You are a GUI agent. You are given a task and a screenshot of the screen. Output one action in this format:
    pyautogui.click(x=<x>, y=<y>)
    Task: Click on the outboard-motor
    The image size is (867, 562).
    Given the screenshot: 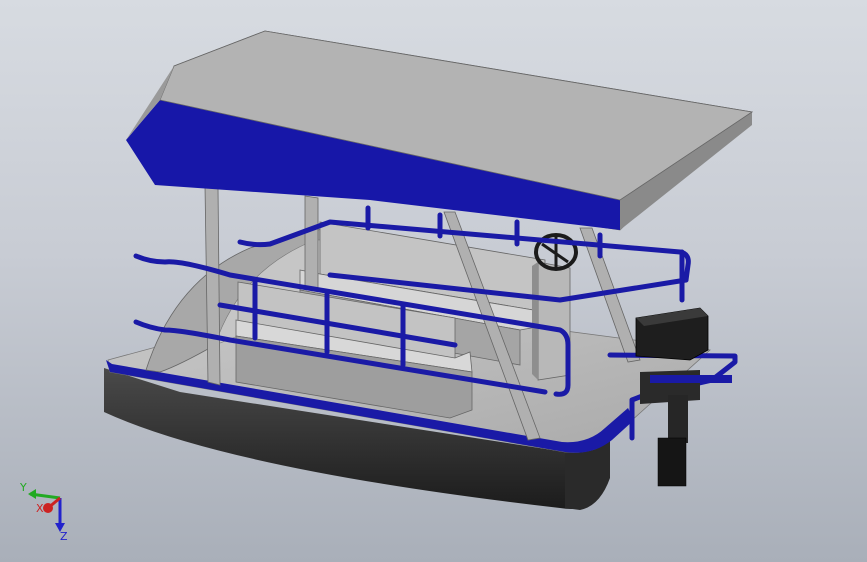 What is the action you would take?
    pyautogui.click(x=683, y=397)
    